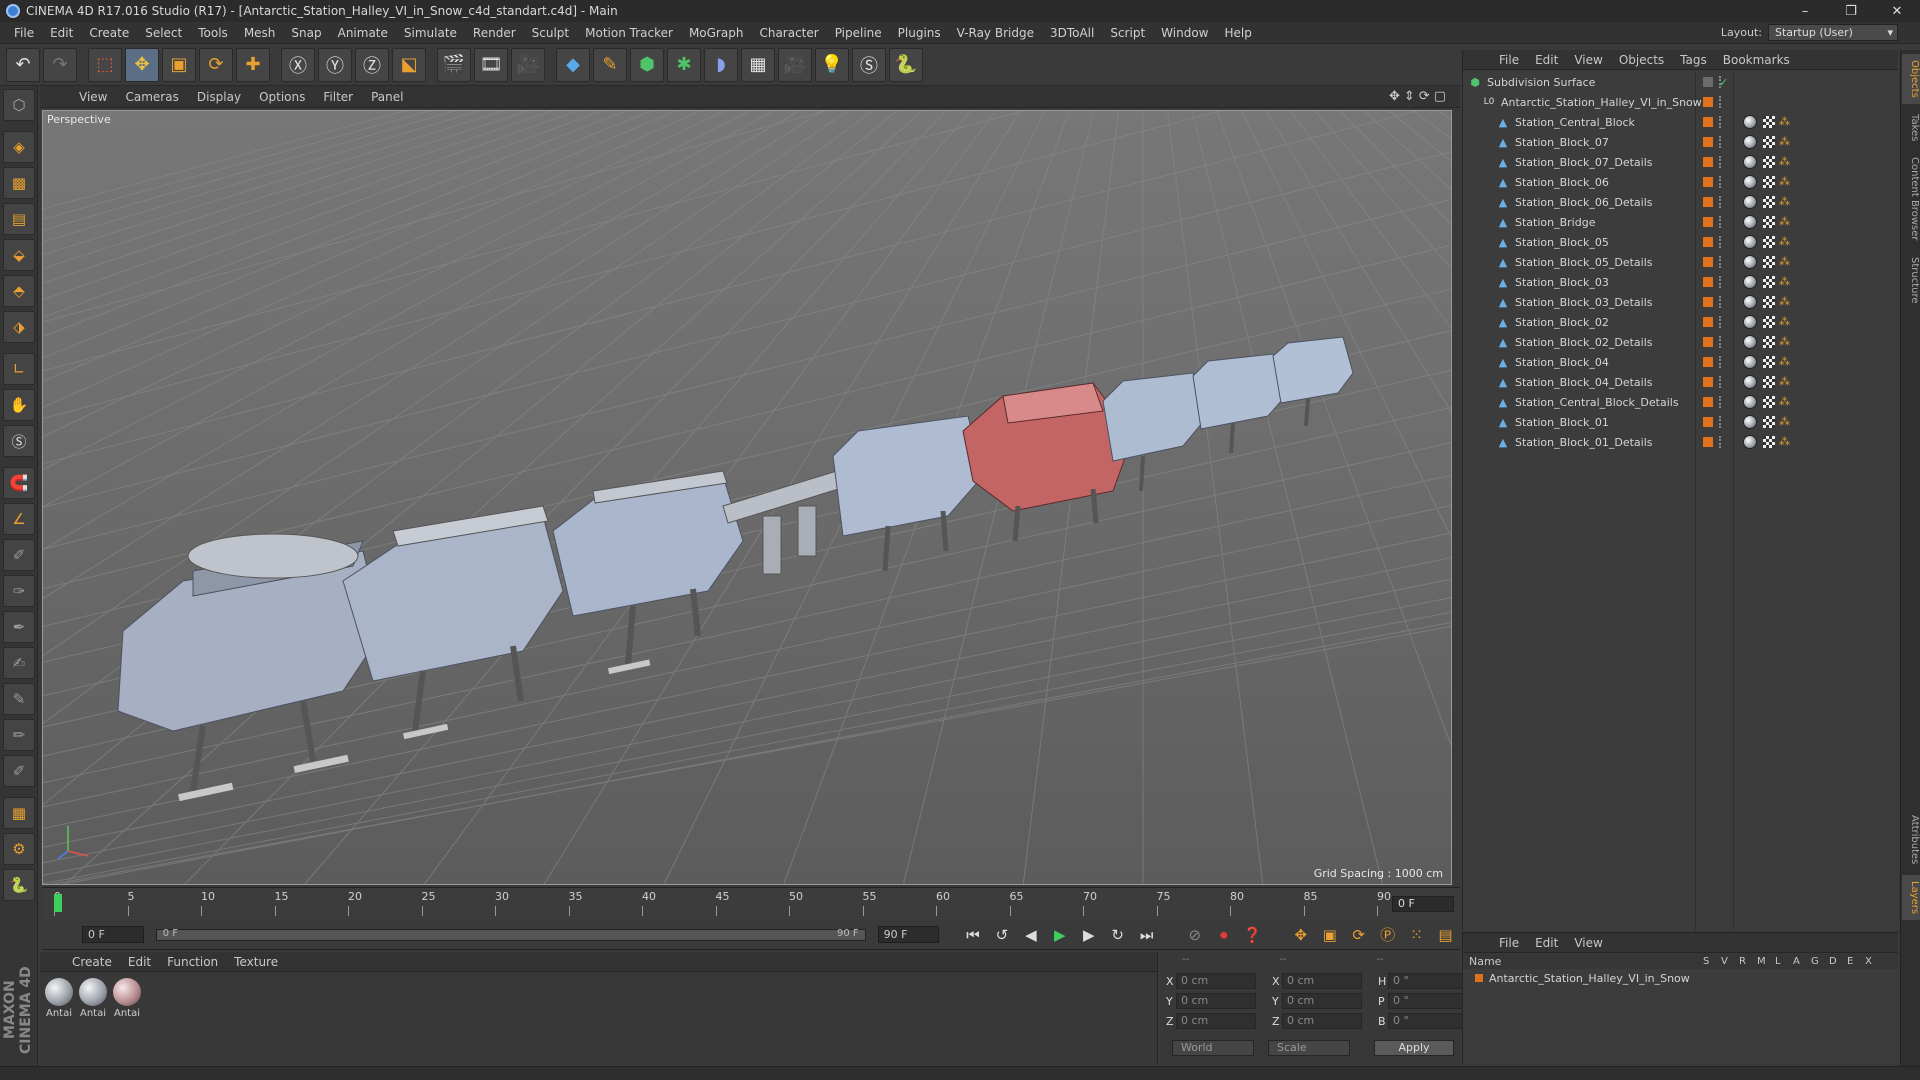 This screenshot has height=1080, width=1920. What do you see at coordinates (919, 33) in the screenshot?
I see `menu-plugins: Plugins` at bounding box center [919, 33].